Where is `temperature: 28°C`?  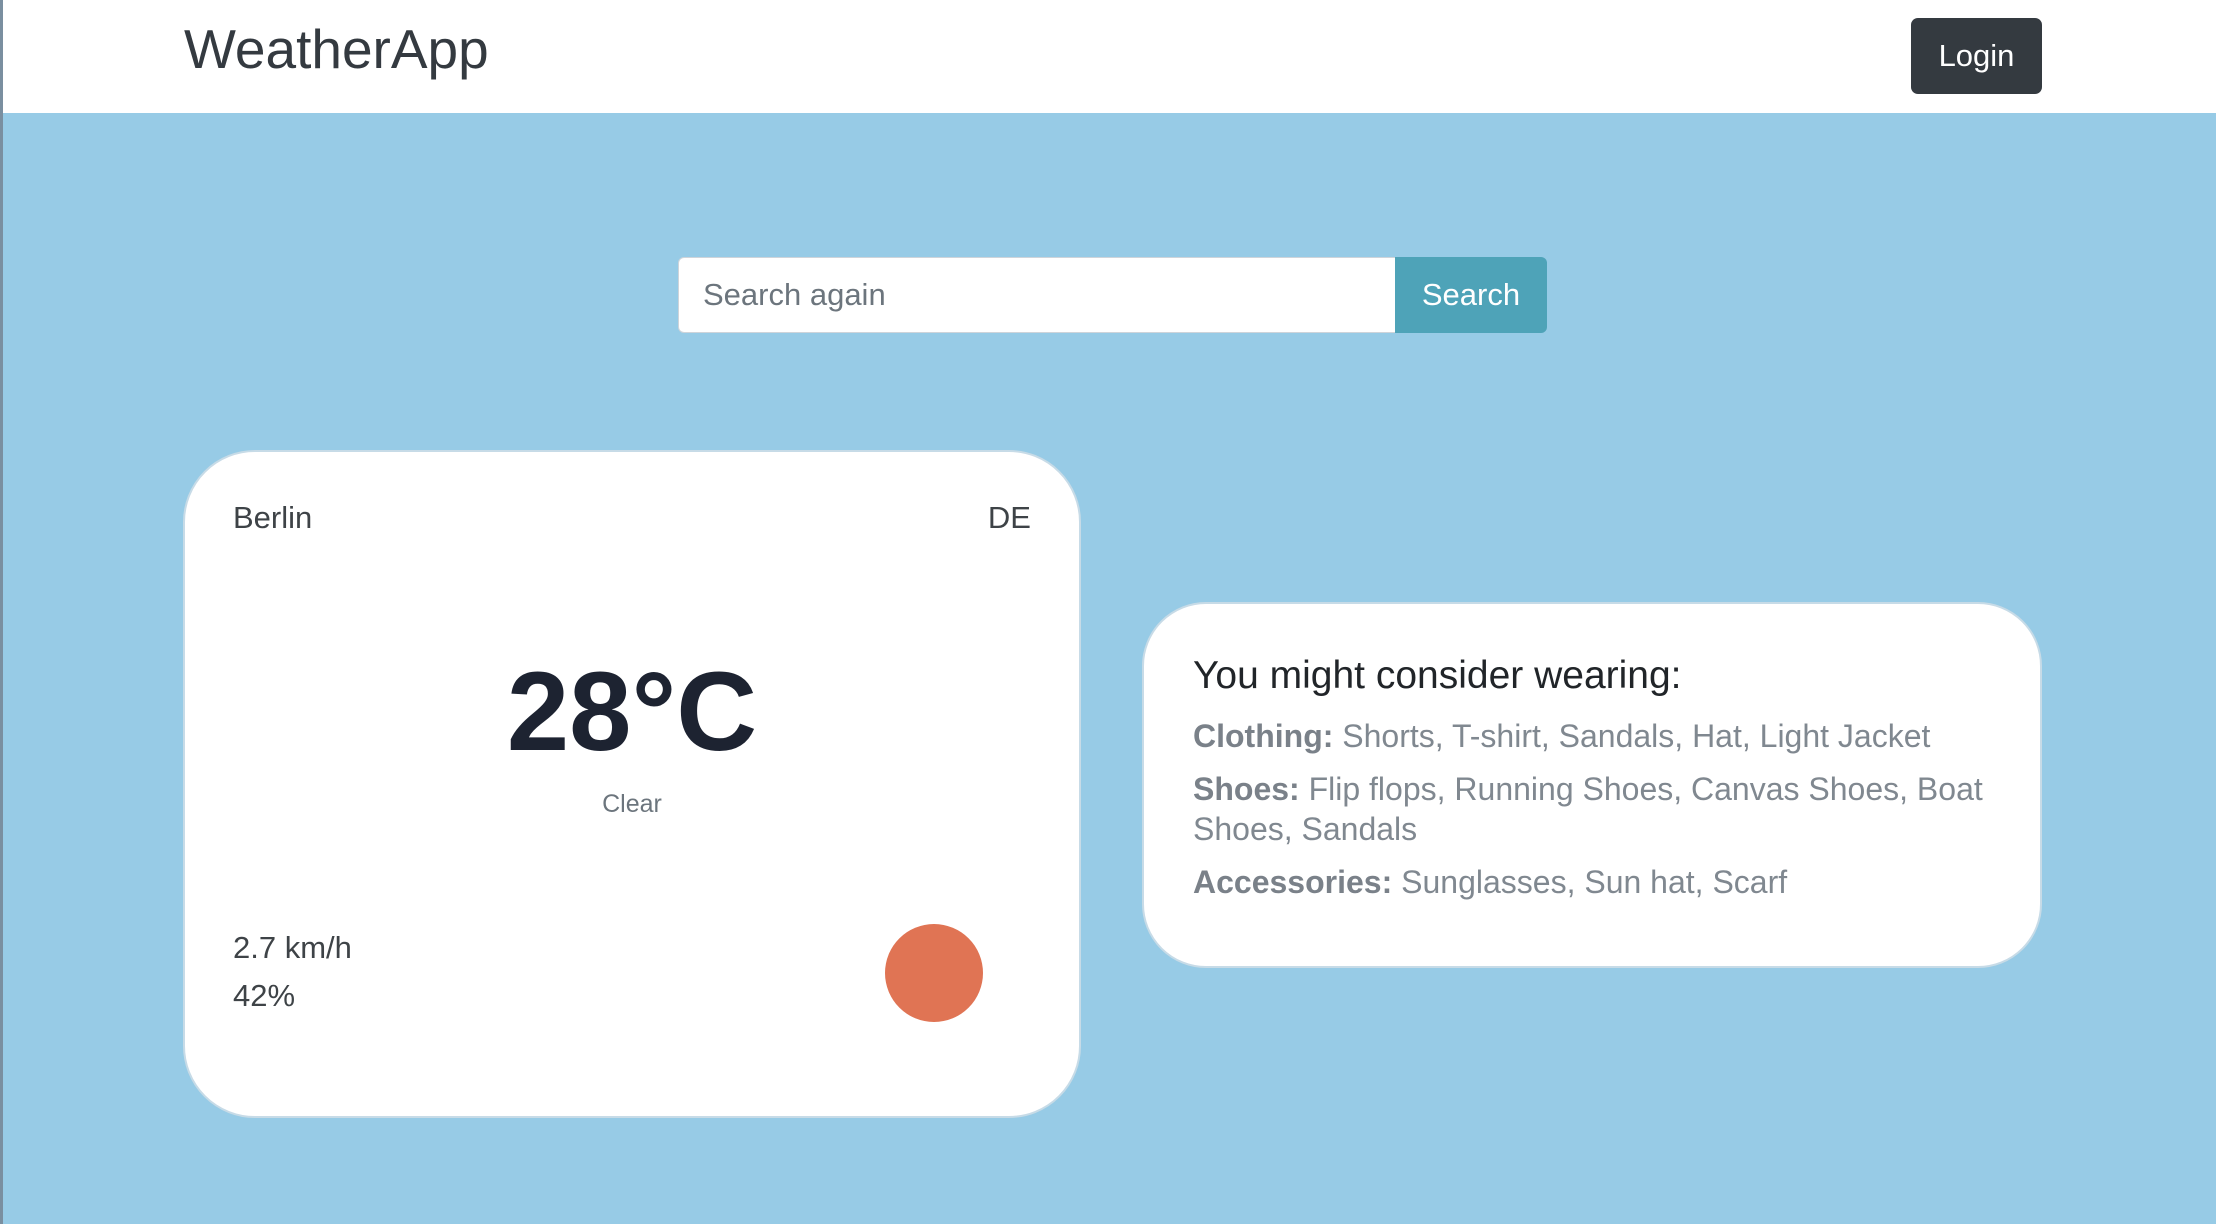
temperature: 28°C is located at coordinates (632, 711).